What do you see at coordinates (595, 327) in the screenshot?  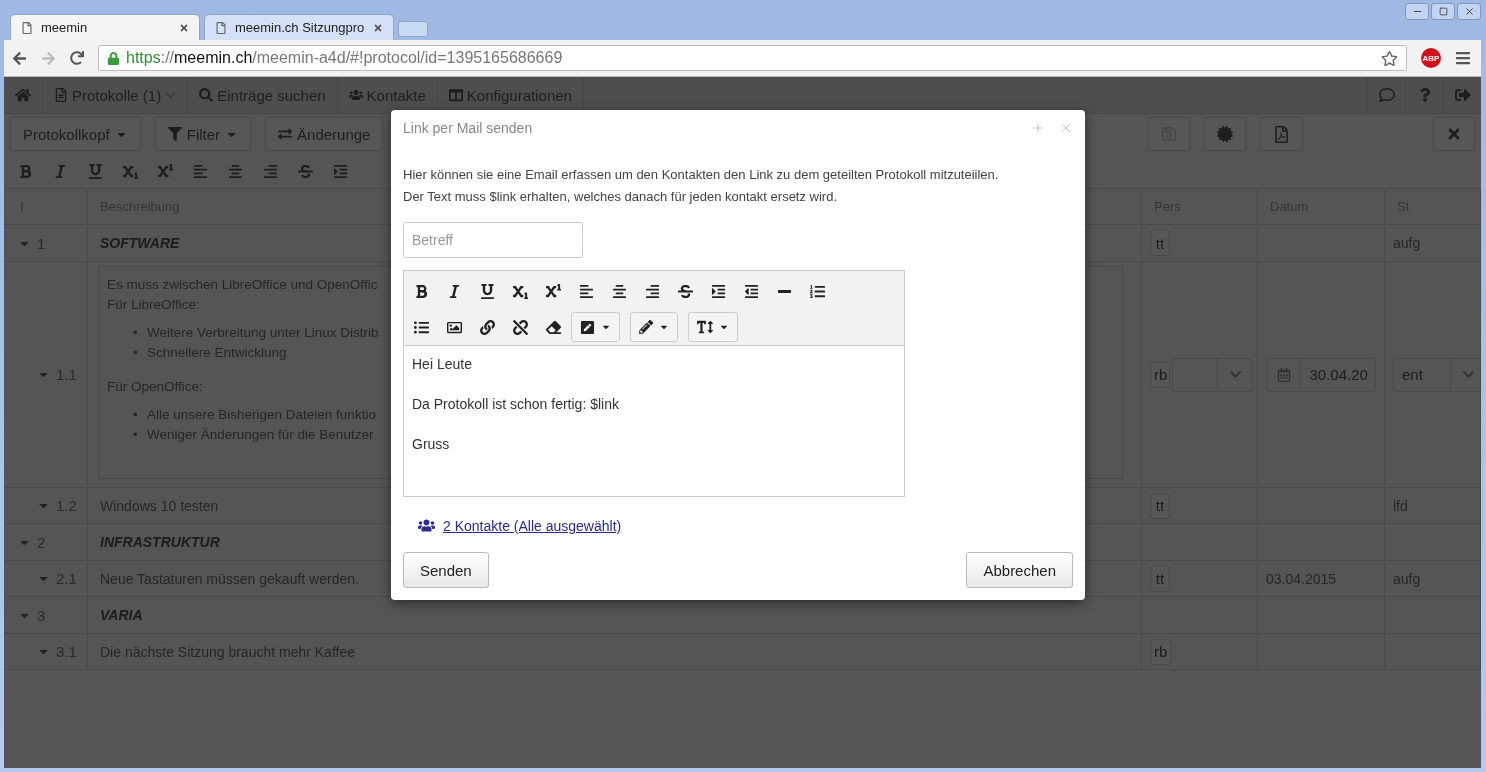 I see `color-dropdown` at bounding box center [595, 327].